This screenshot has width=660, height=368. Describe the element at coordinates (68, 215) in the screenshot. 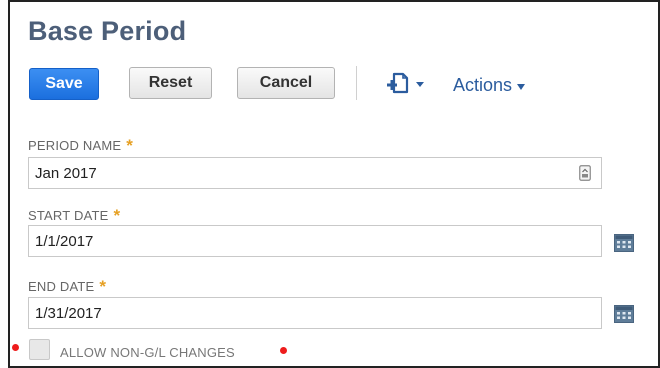

I see `start-date-label-text: START DATE` at that location.